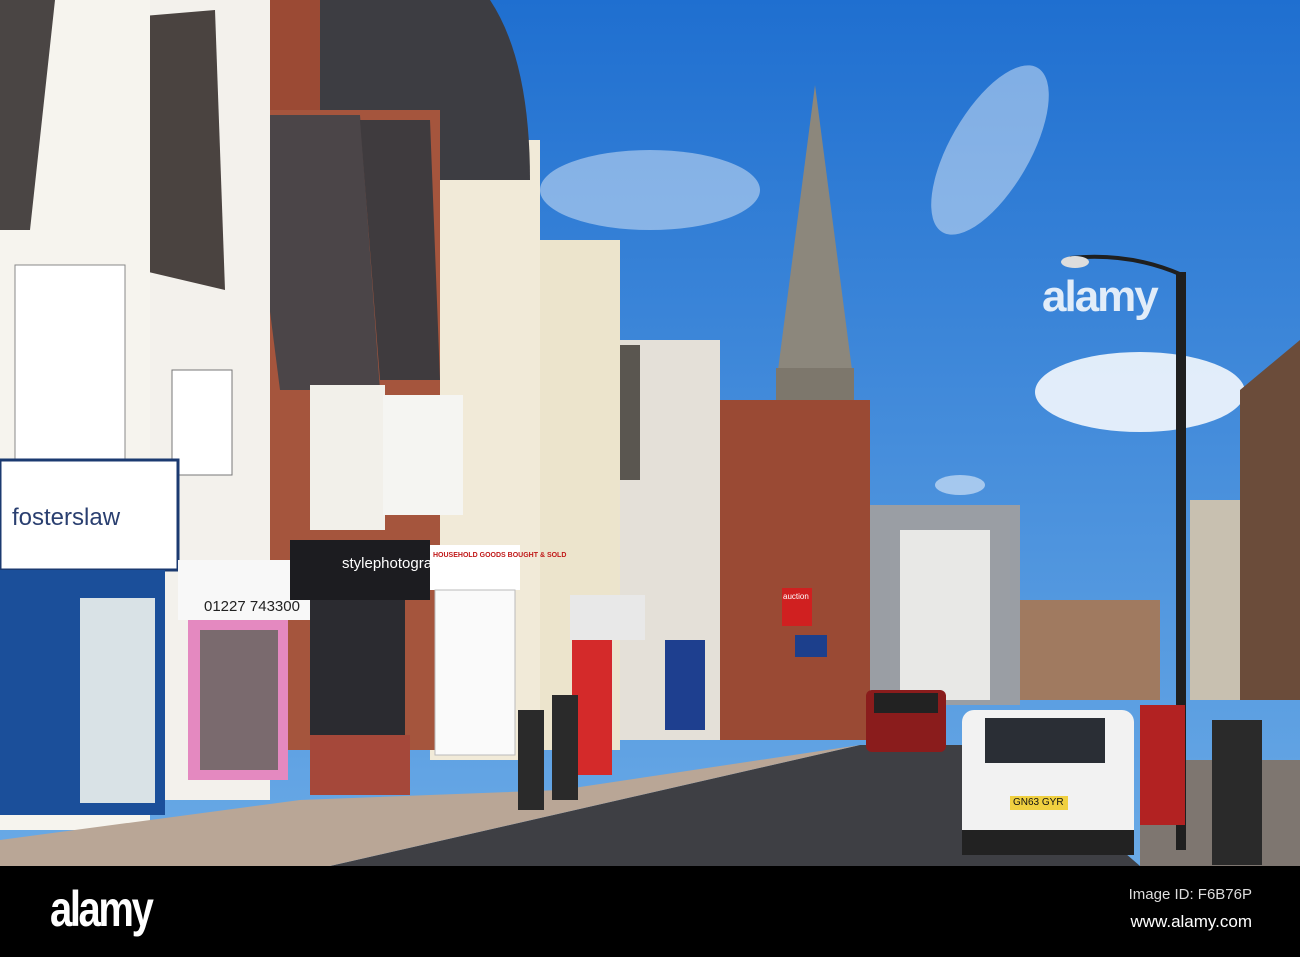  I want to click on image-id: Image ID: F6B76P, so click(1190, 894).